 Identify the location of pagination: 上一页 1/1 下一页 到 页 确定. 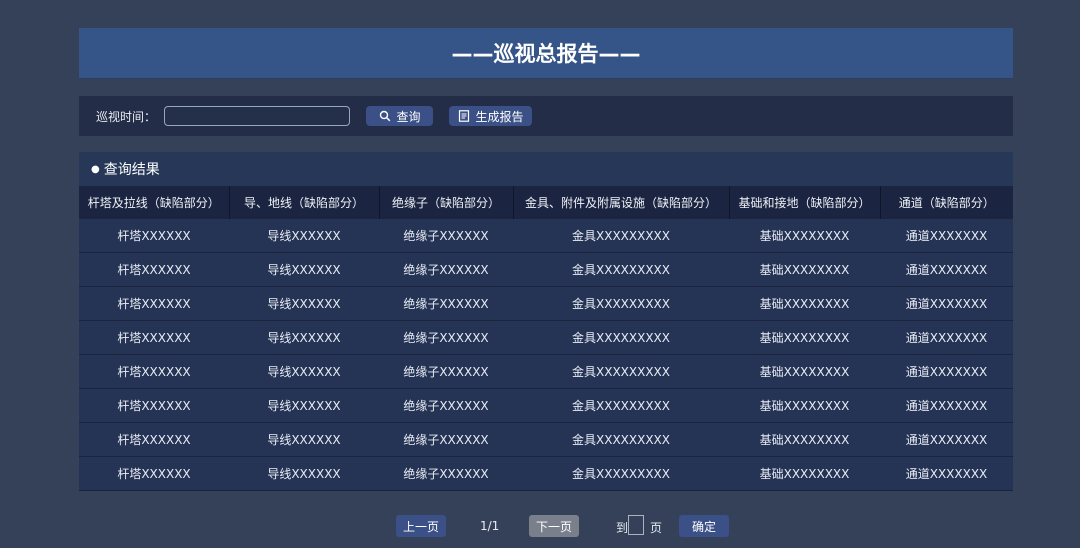
(540, 527).